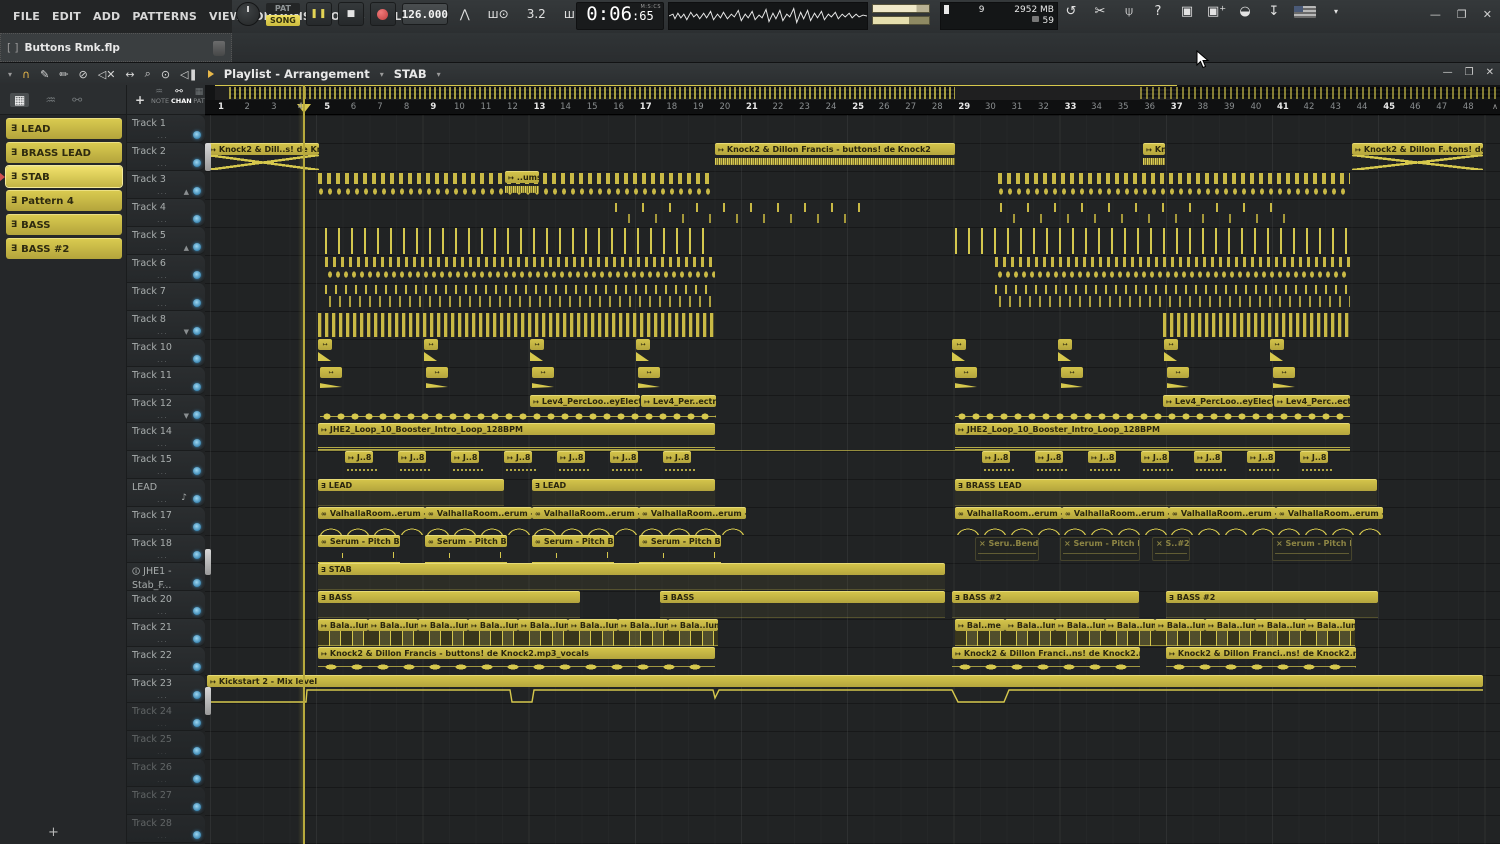  I want to click on playlist-minimize-button: —, so click(1448, 72).